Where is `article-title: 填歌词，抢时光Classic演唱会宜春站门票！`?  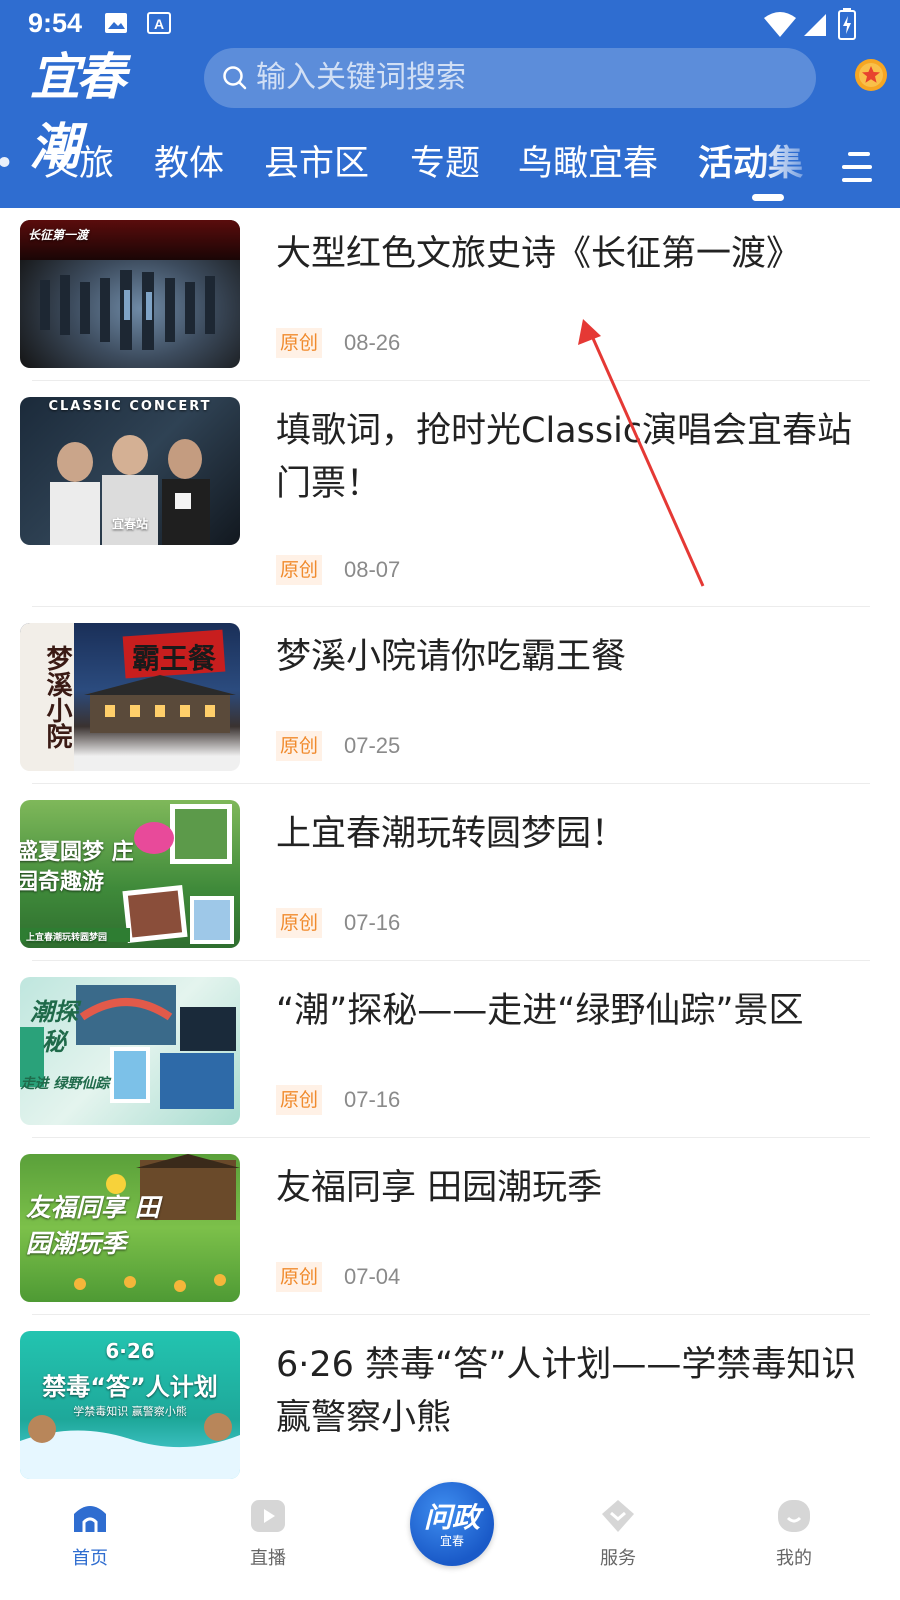 article-title: 填歌词，抢时光Classic演唱会宜春站门票！ is located at coordinates (581, 458).